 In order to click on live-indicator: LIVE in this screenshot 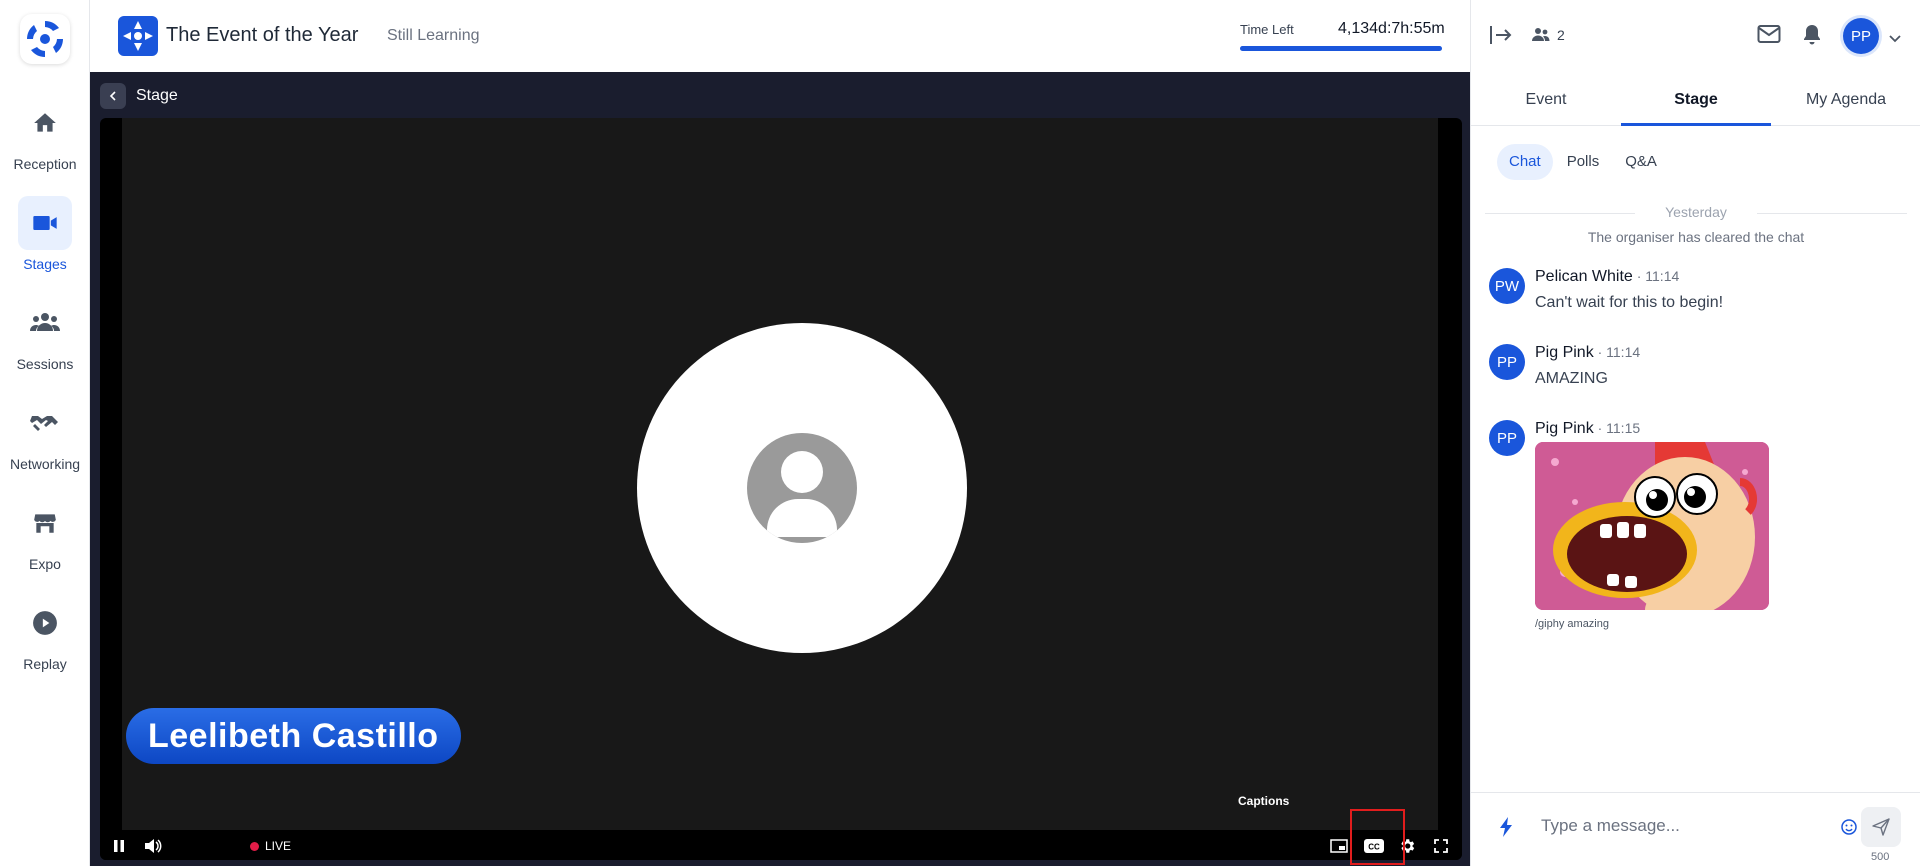, I will do `click(270, 846)`.